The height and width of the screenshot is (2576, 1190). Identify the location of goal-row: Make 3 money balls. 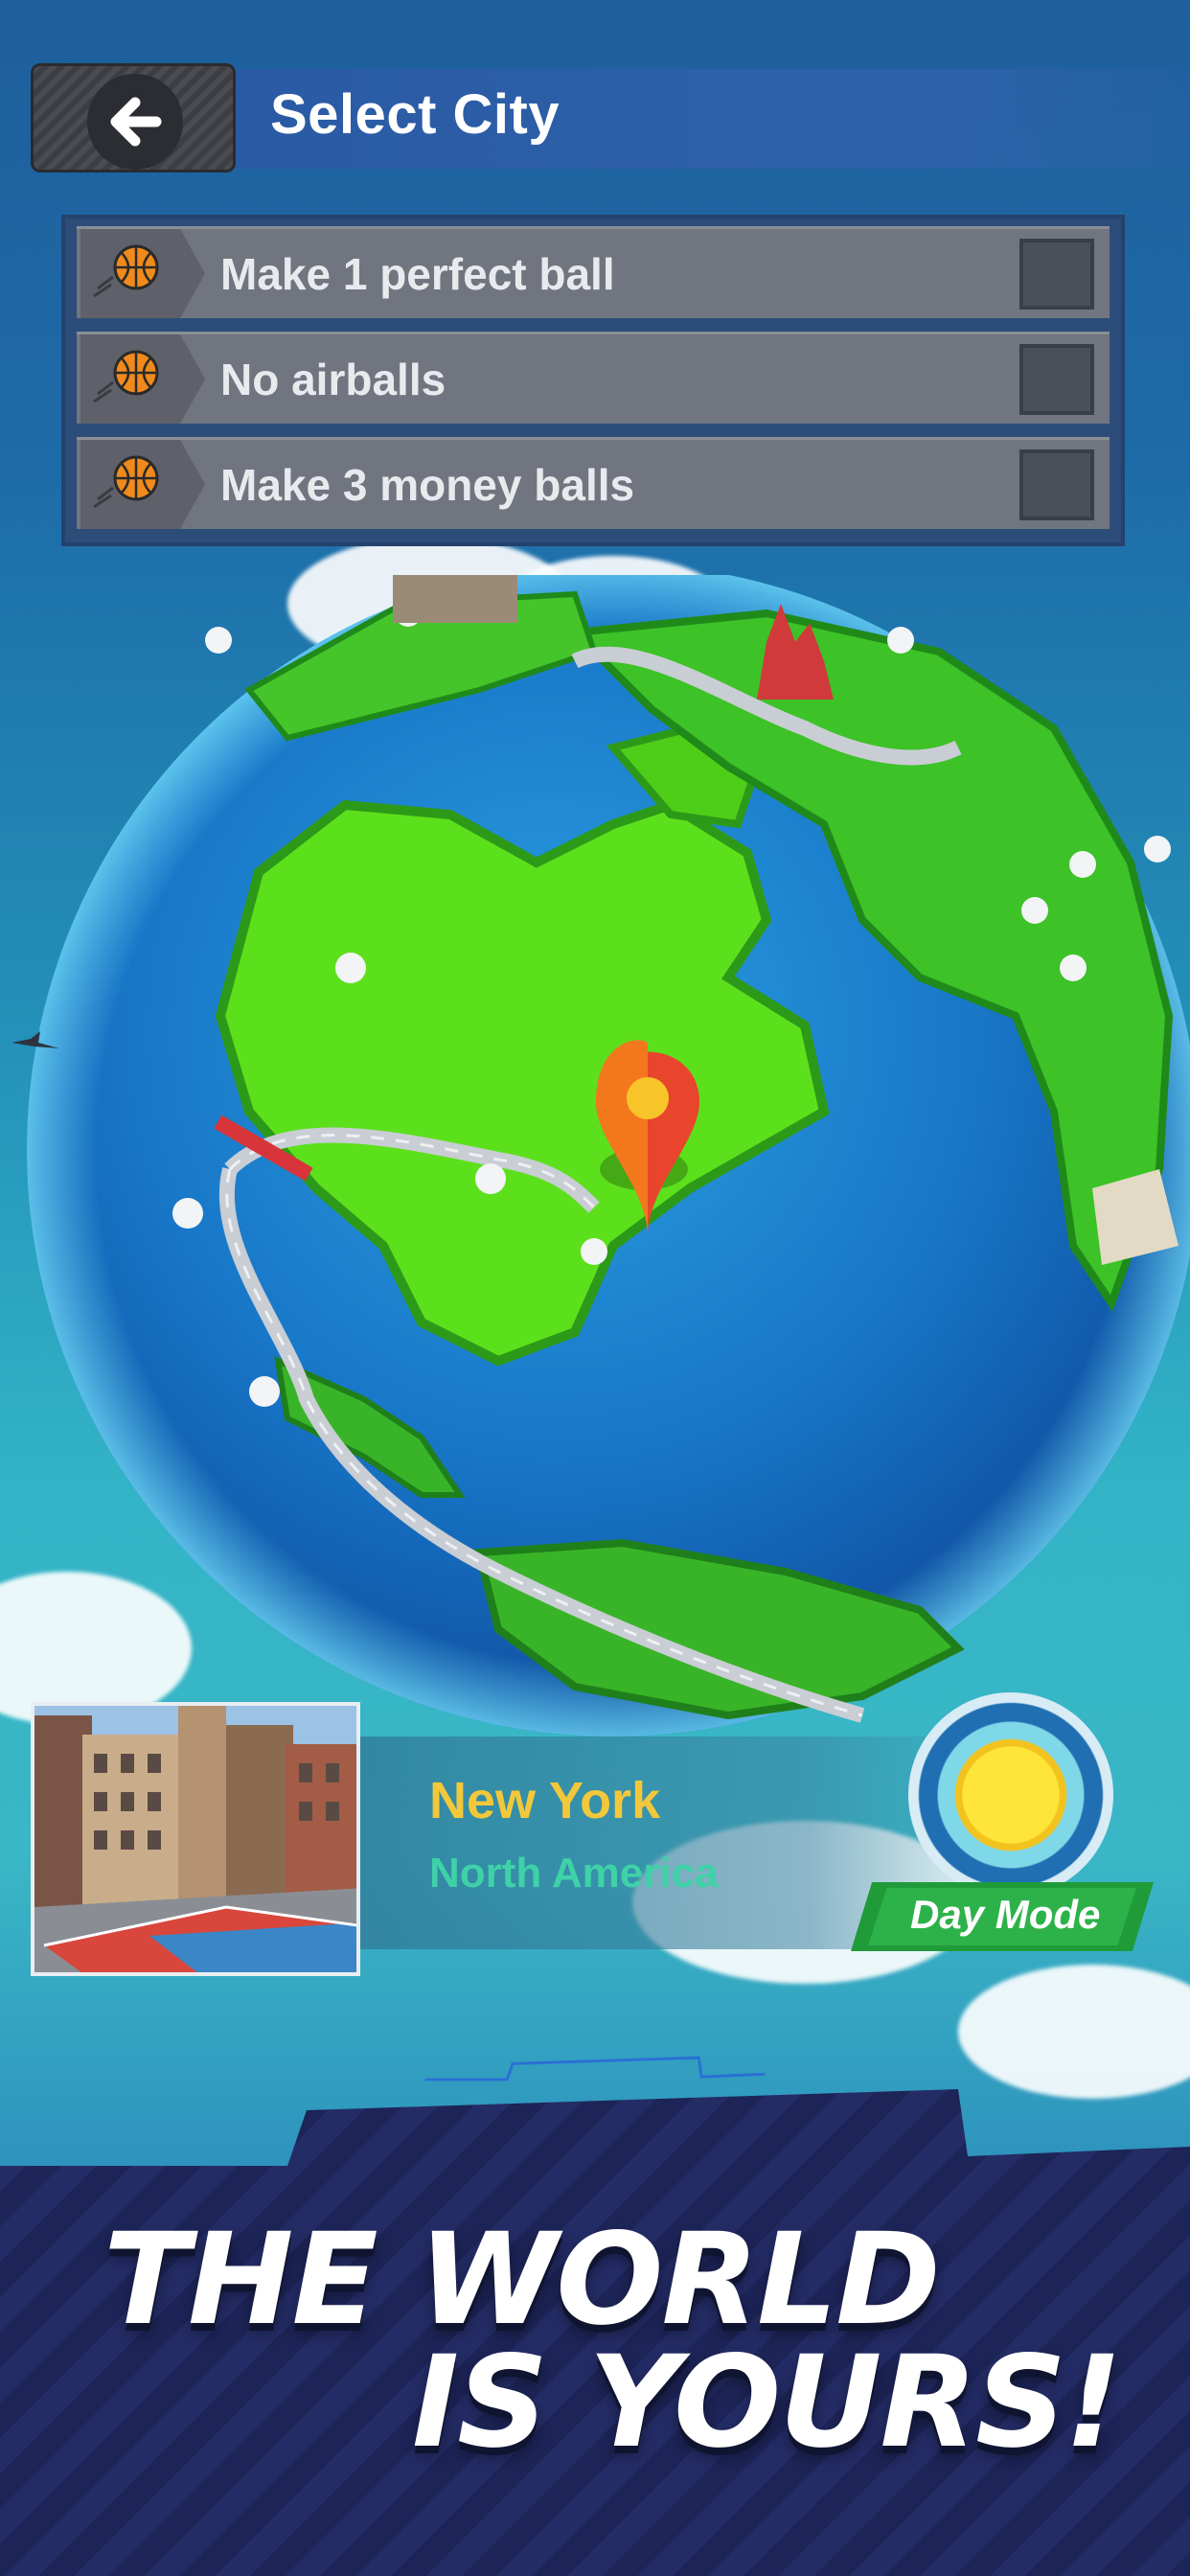
(593, 483).